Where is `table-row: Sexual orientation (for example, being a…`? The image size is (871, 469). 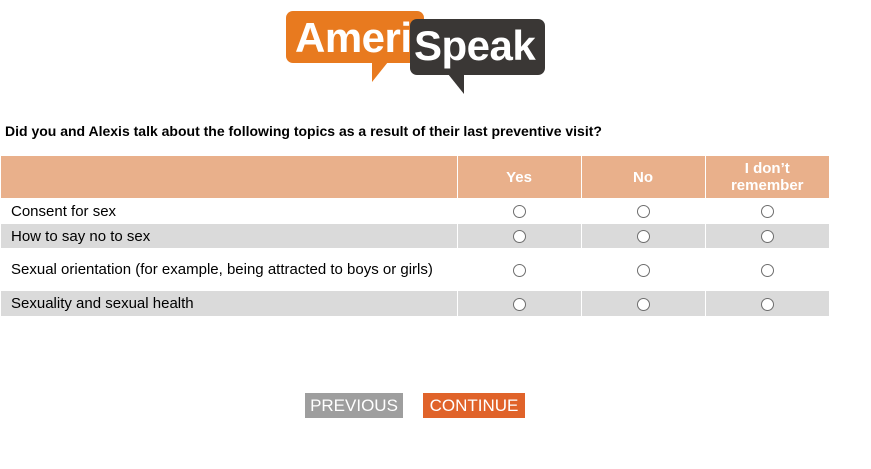
table-row: Sexual orientation (for example, being a… is located at coordinates (415, 269).